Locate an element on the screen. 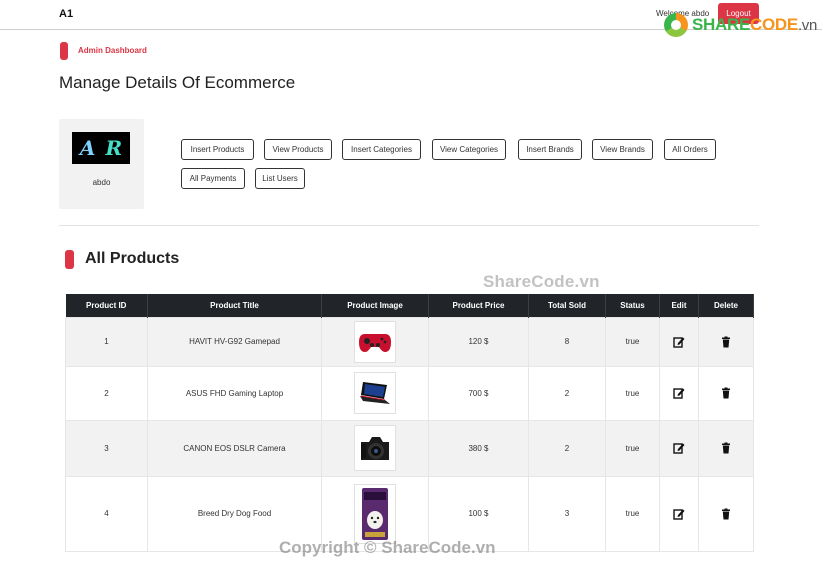 The image size is (822, 576). laptop-image is located at coordinates (375, 393).